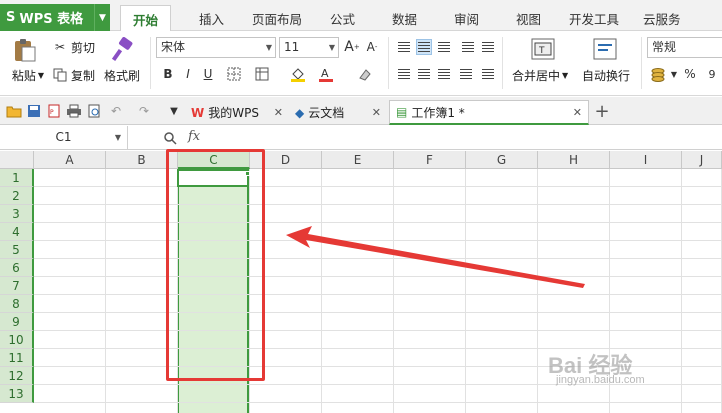 The width and height of the screenshot is (722, 413). Describe the element at coordinates (600, 380) in the screenshot. I see `watermark-url: jingyan.baidu.com` at that location.